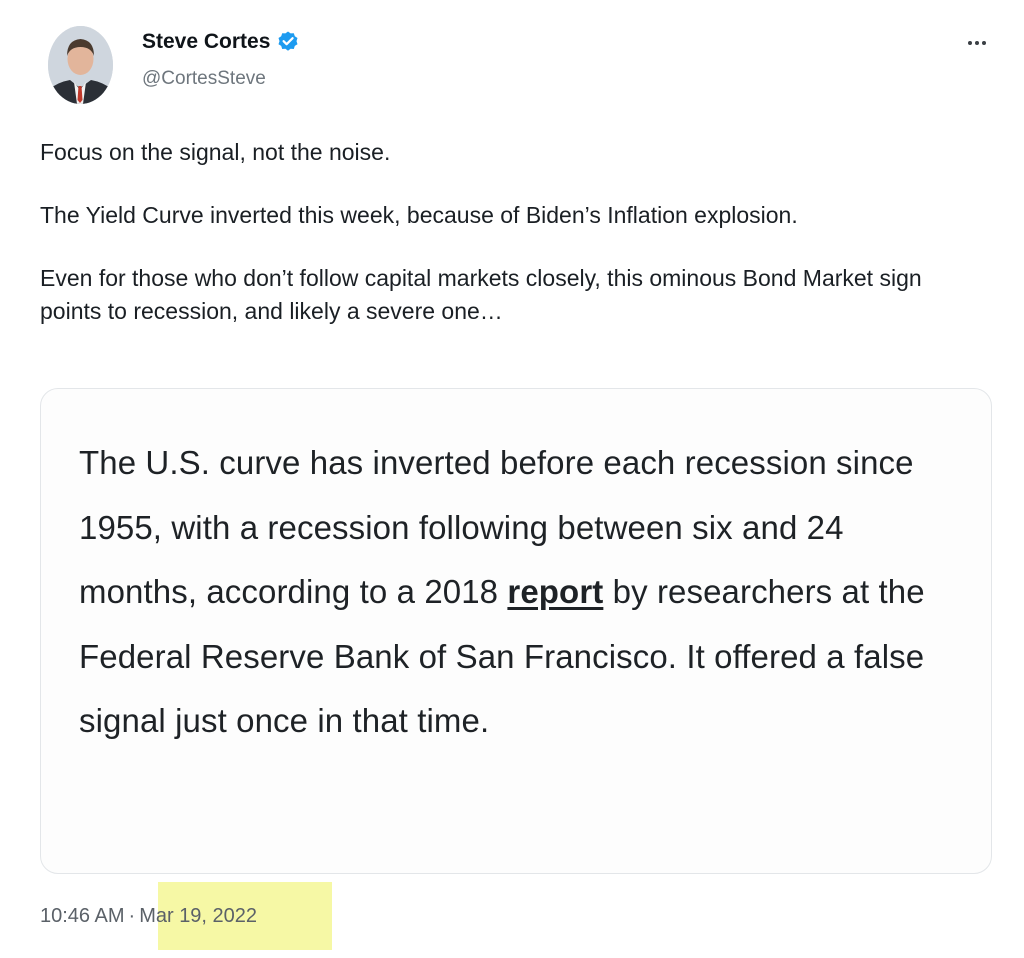 This screenshot has height=958, width=1024. I want to click on author-display-name: Steve Cortes, so click(221, 42).